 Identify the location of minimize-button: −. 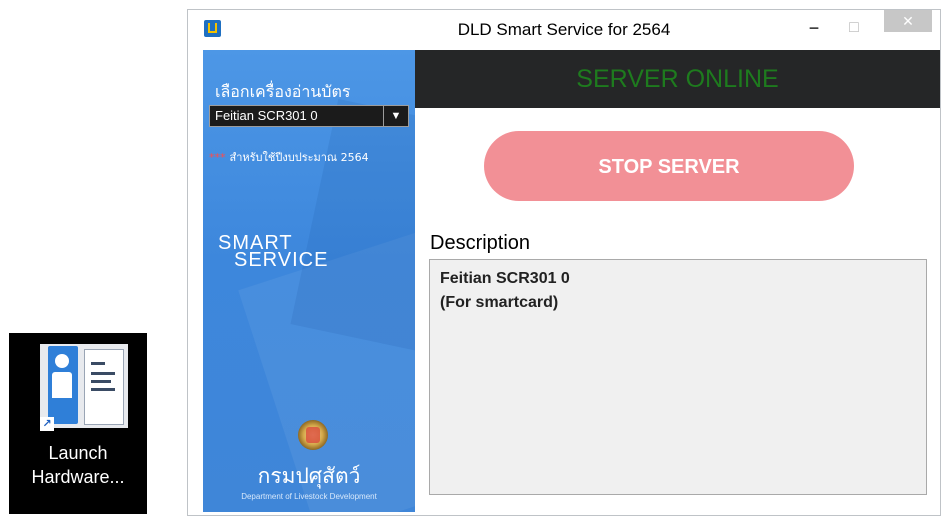
(814, 28).